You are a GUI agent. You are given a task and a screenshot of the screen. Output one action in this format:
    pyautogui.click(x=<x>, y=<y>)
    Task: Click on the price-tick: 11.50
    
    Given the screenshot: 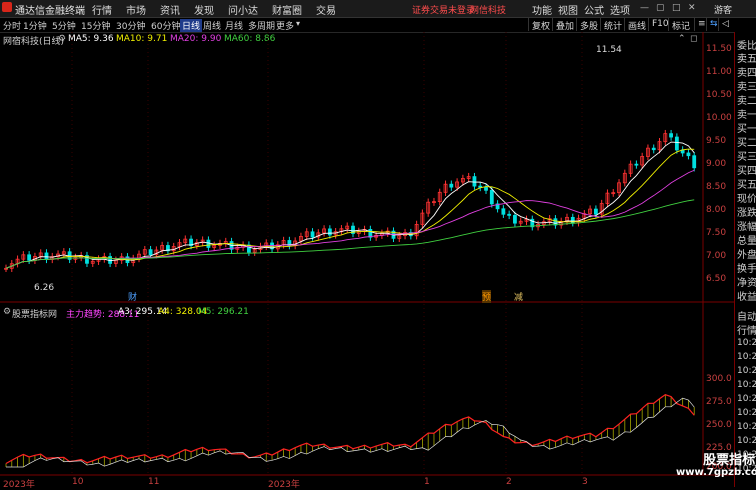 What is the action you would take?
    pyautogui.click(x=719, y=49)
    